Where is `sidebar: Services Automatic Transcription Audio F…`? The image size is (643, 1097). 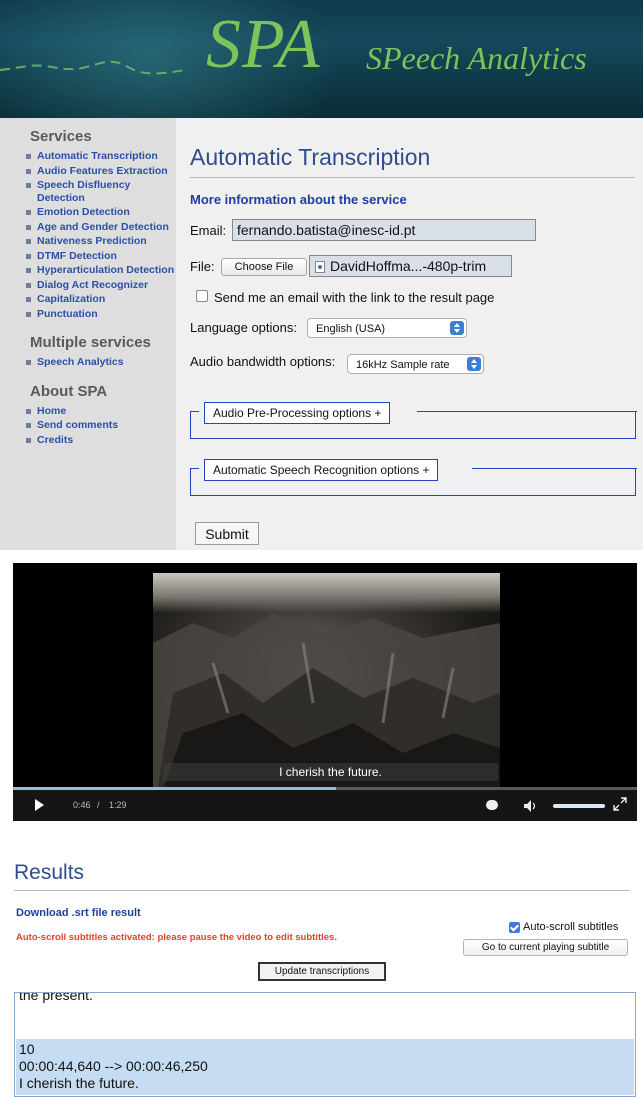
sidebar: Services Automatic Transcription Audio F… is located at coordinates (88, 334).